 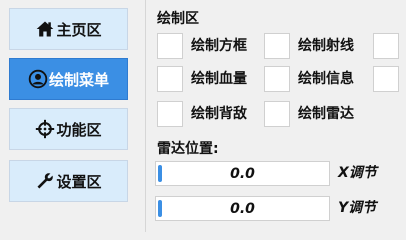 I want to click on wrench-icon, so click(x=45, y=181).